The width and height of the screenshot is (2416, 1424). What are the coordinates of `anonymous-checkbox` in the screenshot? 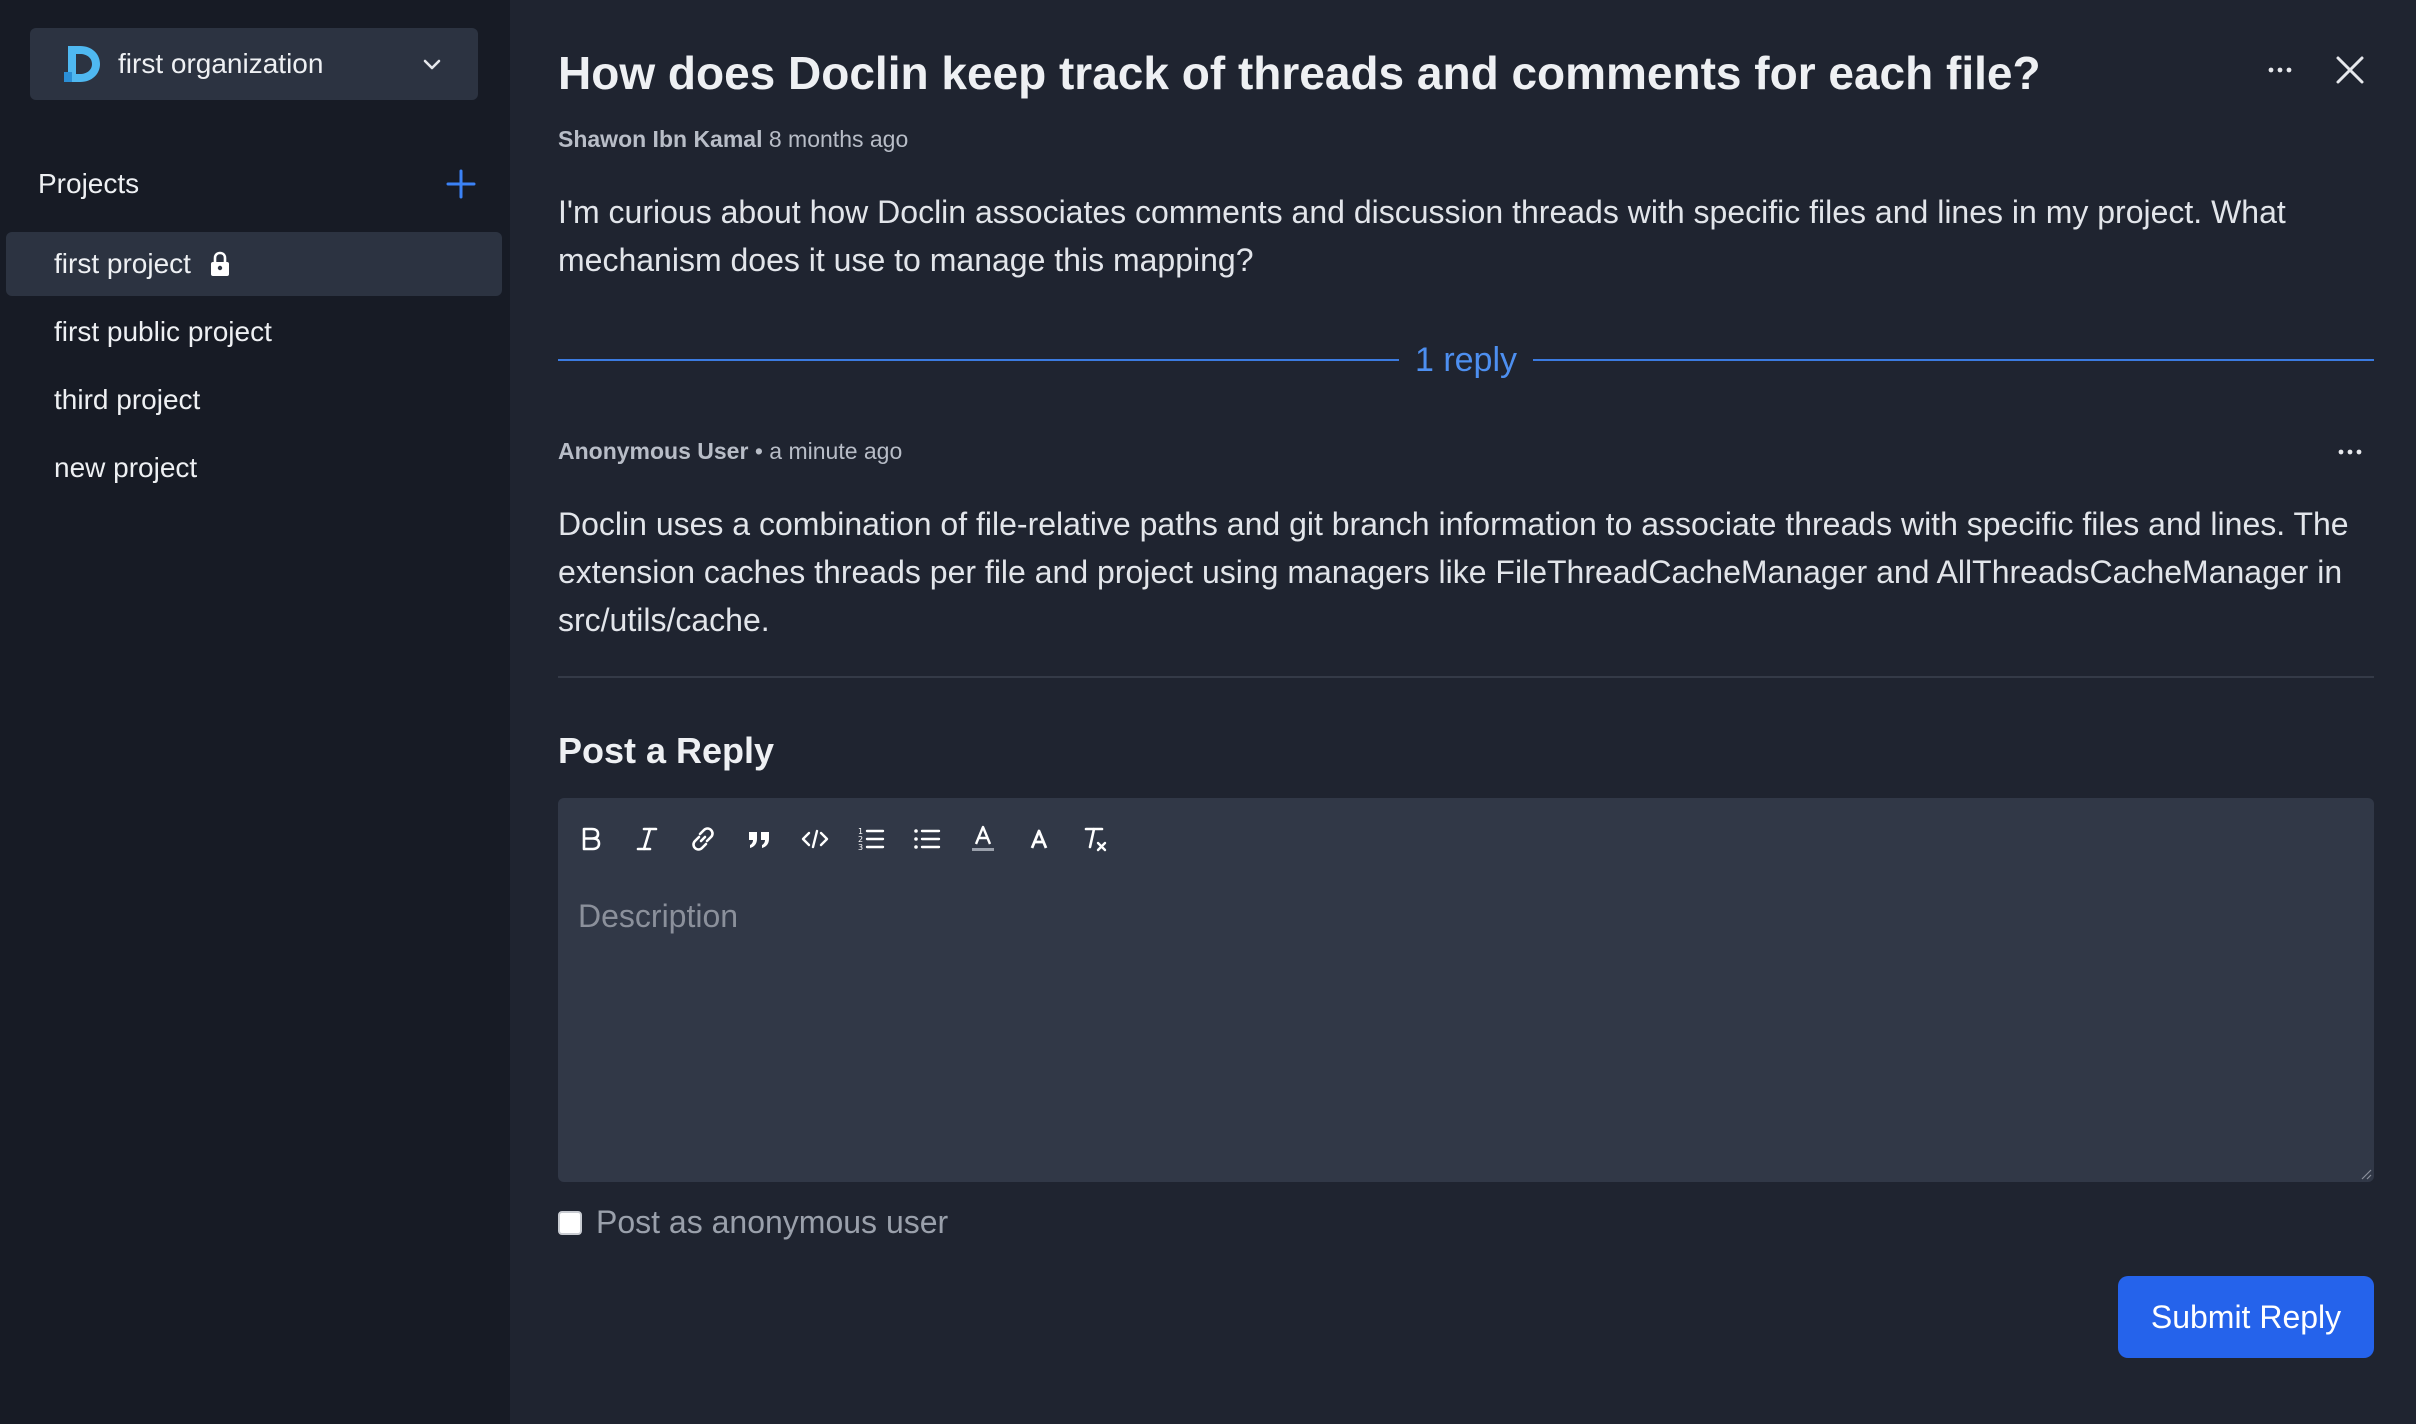 It's located at (570, 1222).